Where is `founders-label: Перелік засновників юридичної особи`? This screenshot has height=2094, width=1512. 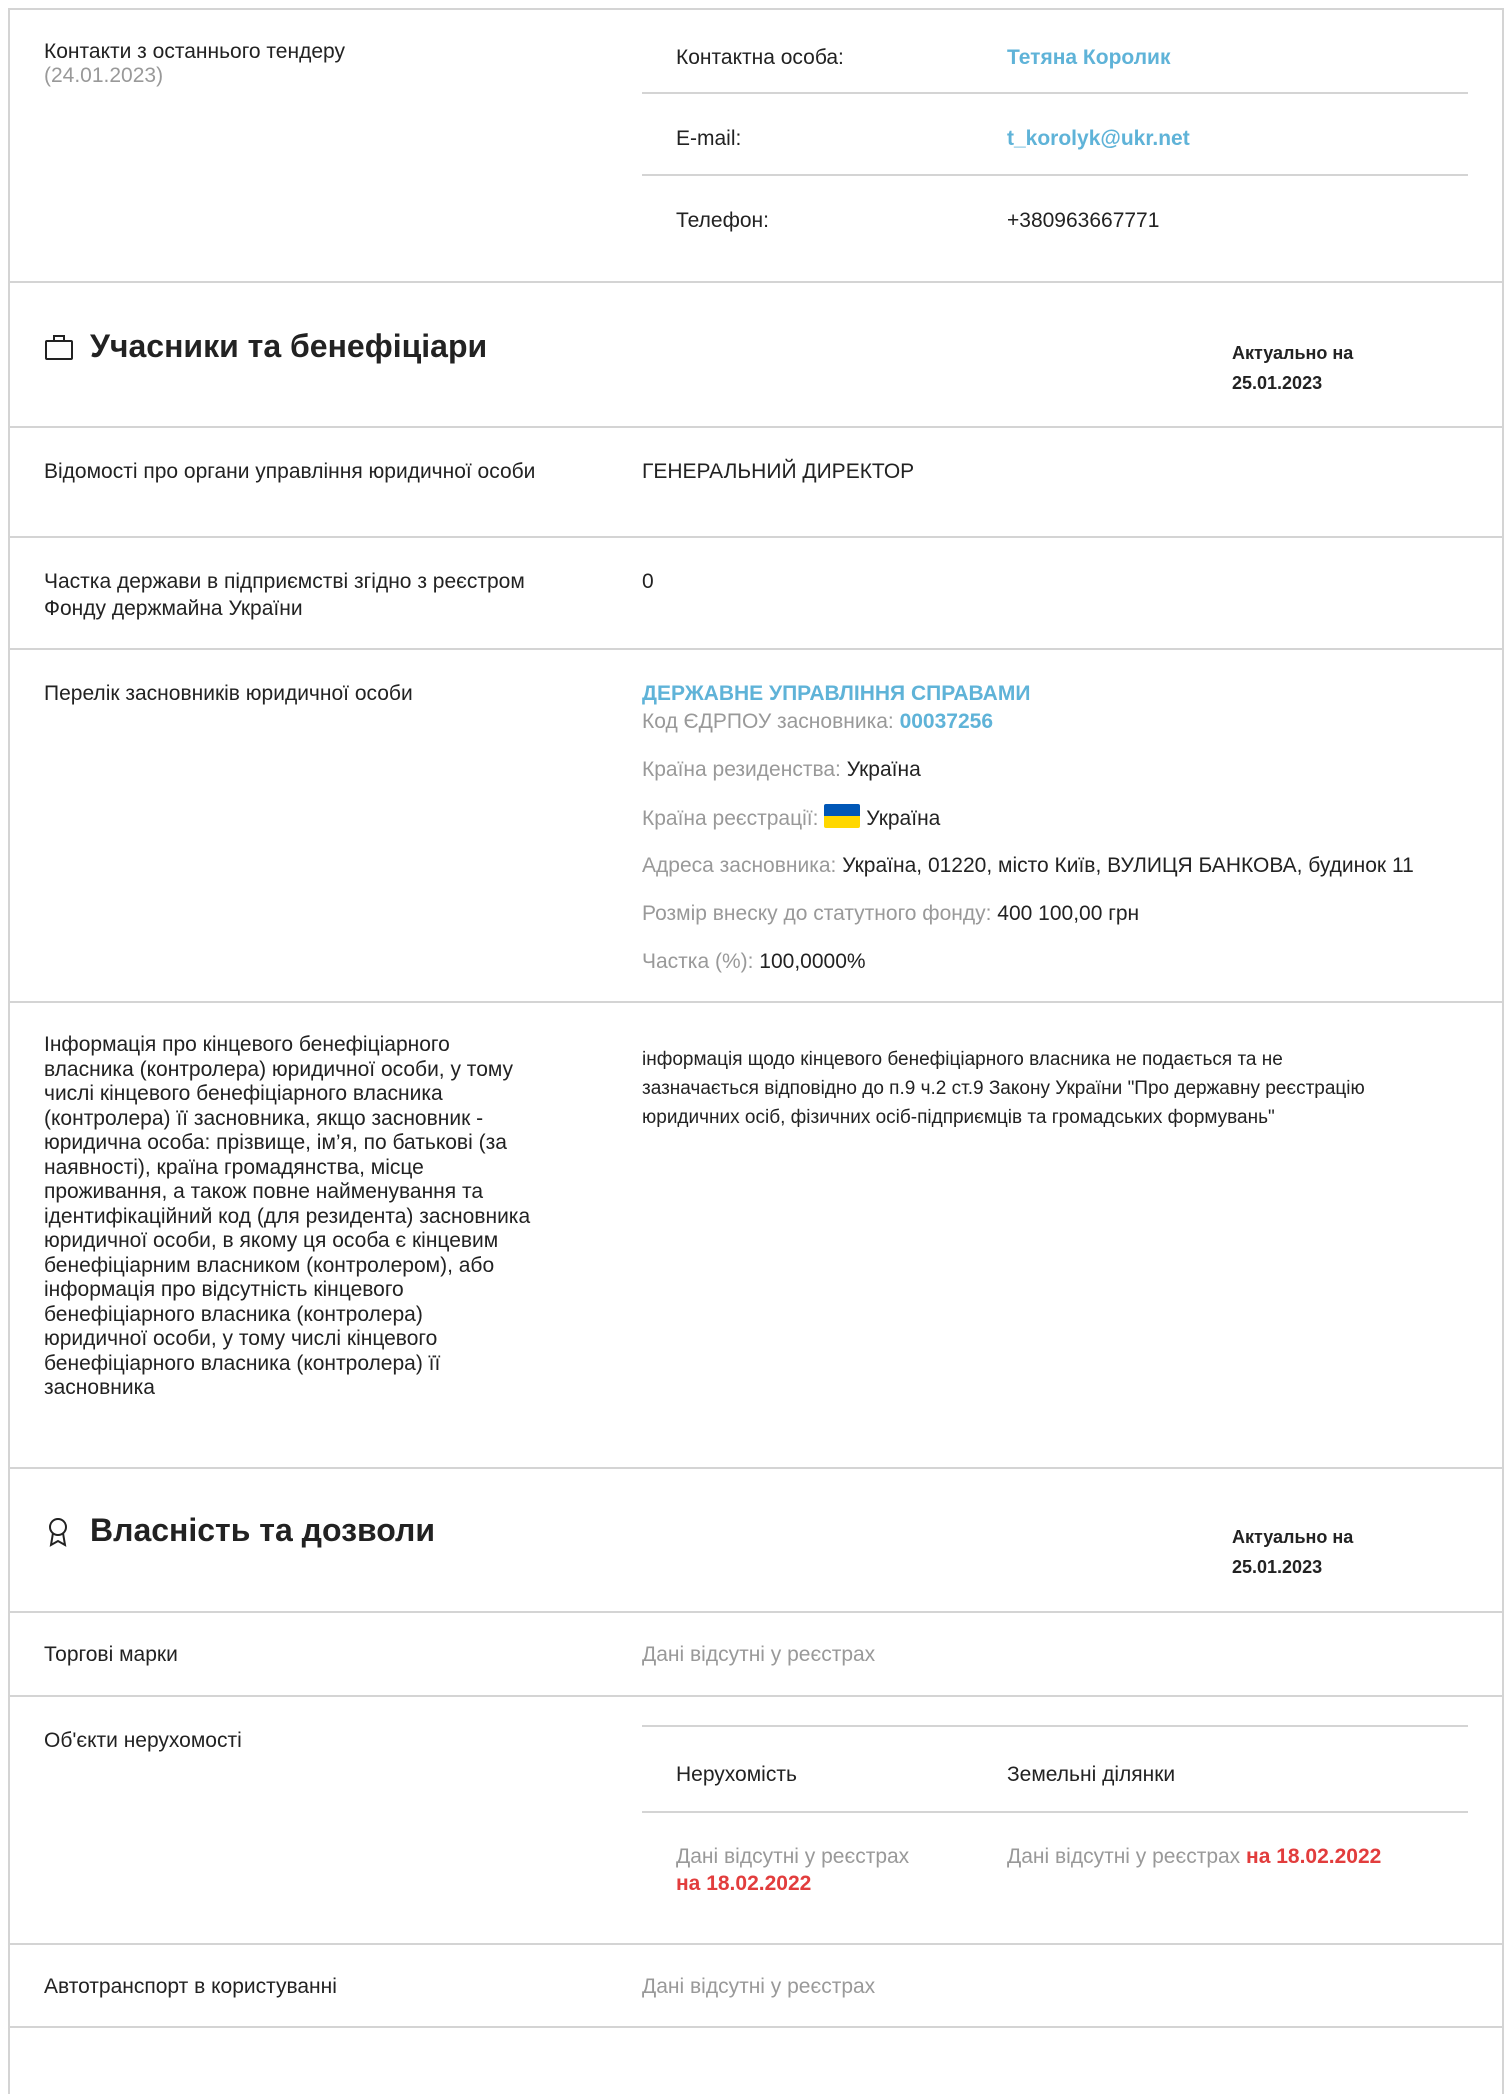 founders-label: Перелік засновників юридичної особи is located at coordinates (228, 693).